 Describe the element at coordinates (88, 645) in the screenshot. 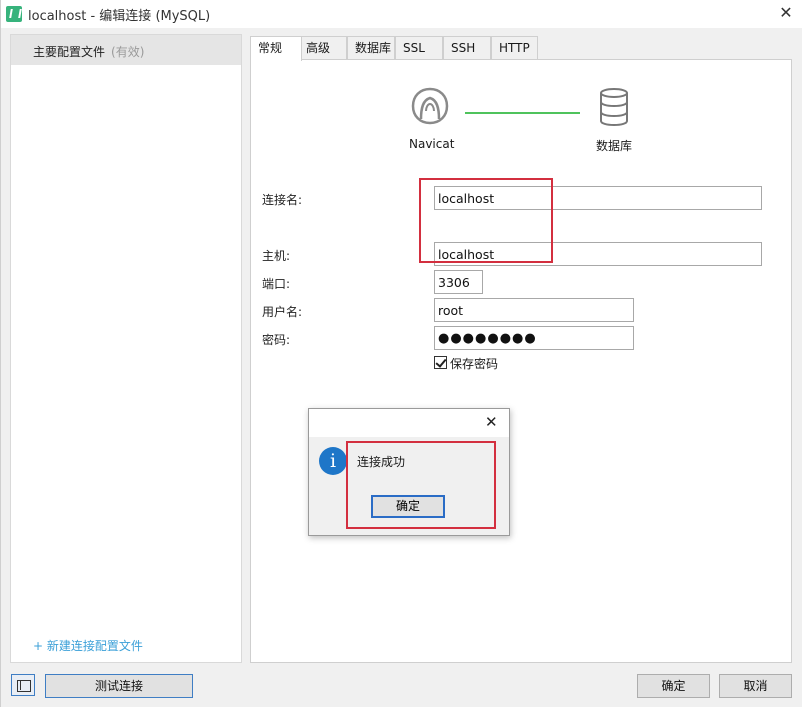

I see `new-profile-link: + 新建连接配置文件` at that location.